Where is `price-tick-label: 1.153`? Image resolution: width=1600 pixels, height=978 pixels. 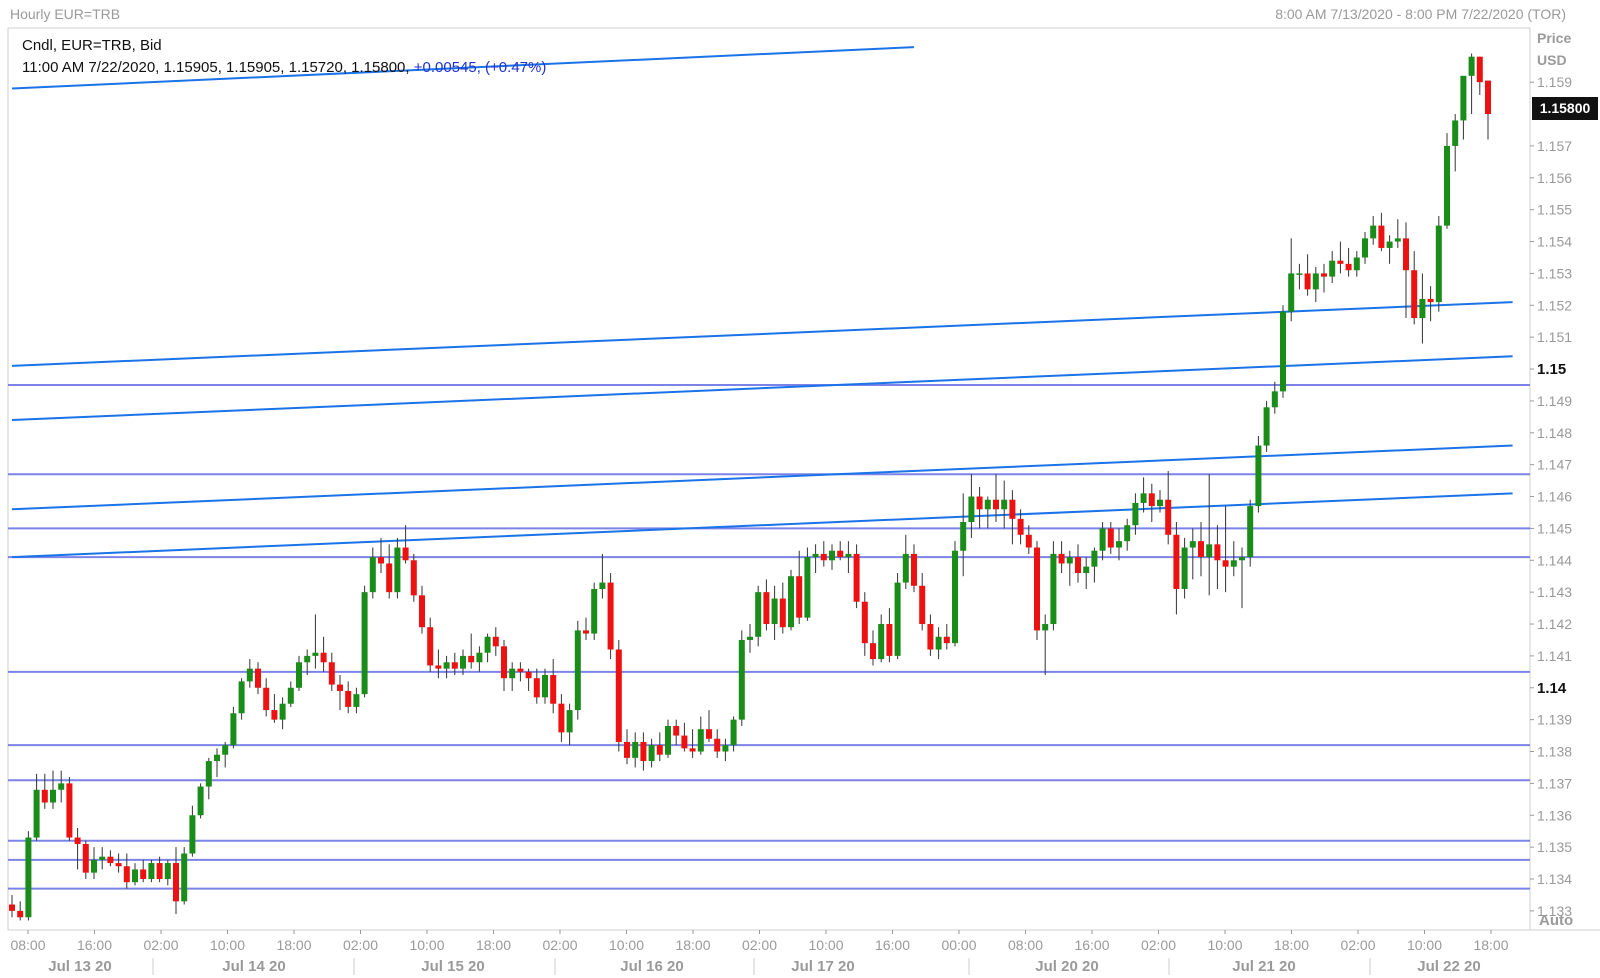 price-tick-label: 1.153 is located at coordinates (1554, 273).